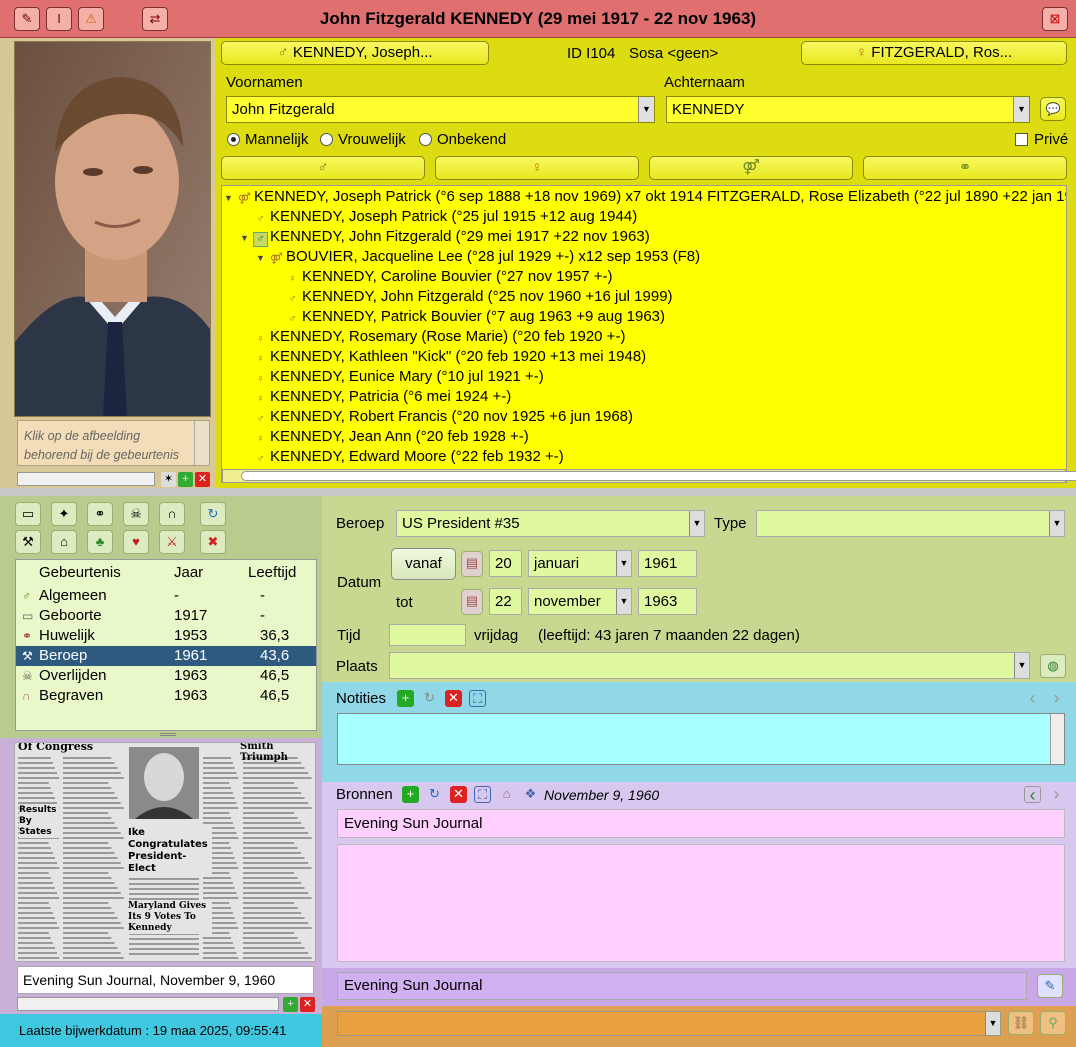 The height and width of the screenshot is (1047, 1076). What do you see at coordinates (505, 563) in the screenshot?
I see `from-day-field: 20` at bounding box center [505, 563].